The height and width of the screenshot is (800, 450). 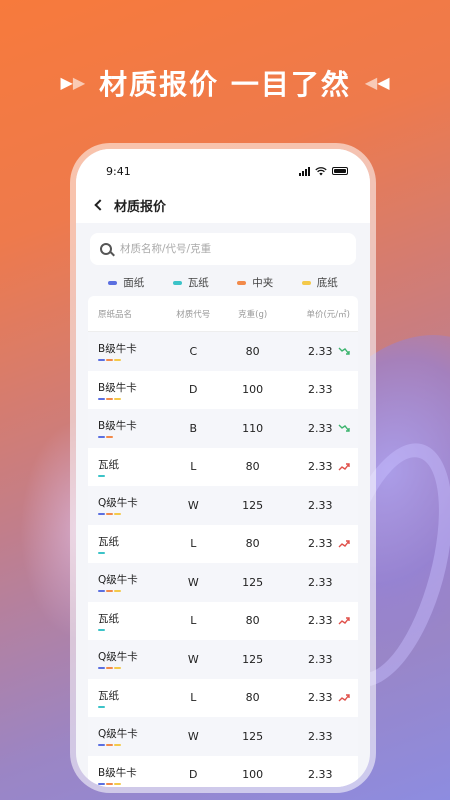 I want to click on legend-label: 底纸, so click(x=327, y=283).